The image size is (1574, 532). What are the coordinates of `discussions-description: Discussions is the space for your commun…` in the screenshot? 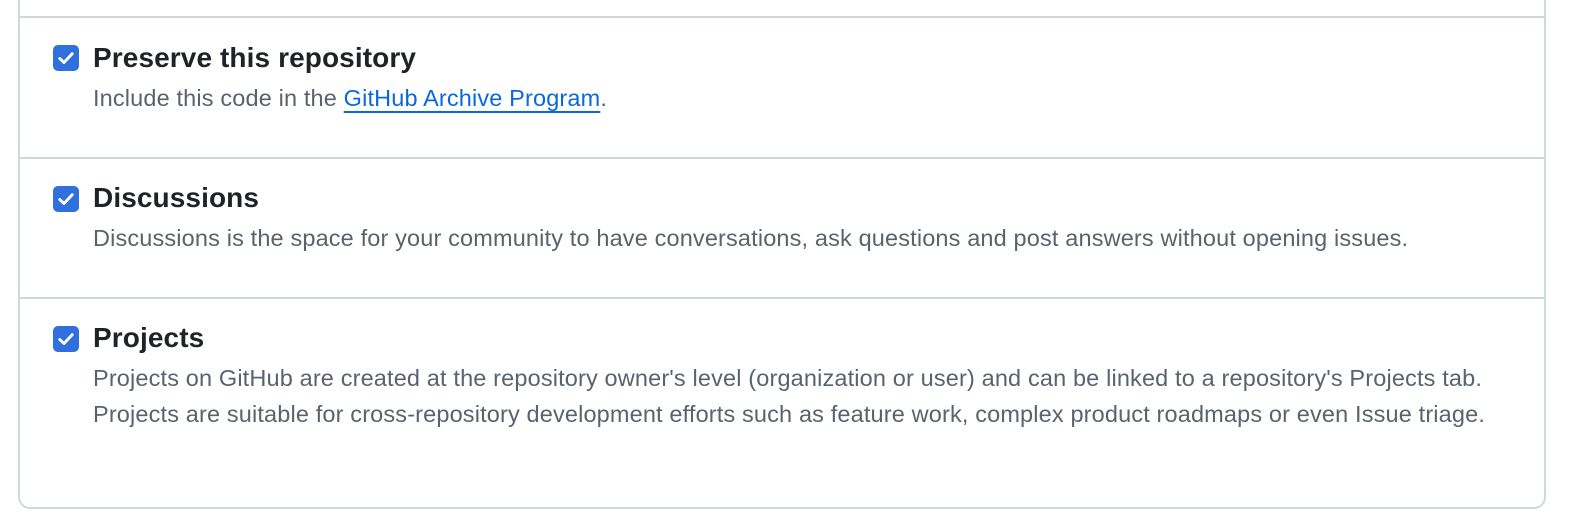 It's located at (751, 238).